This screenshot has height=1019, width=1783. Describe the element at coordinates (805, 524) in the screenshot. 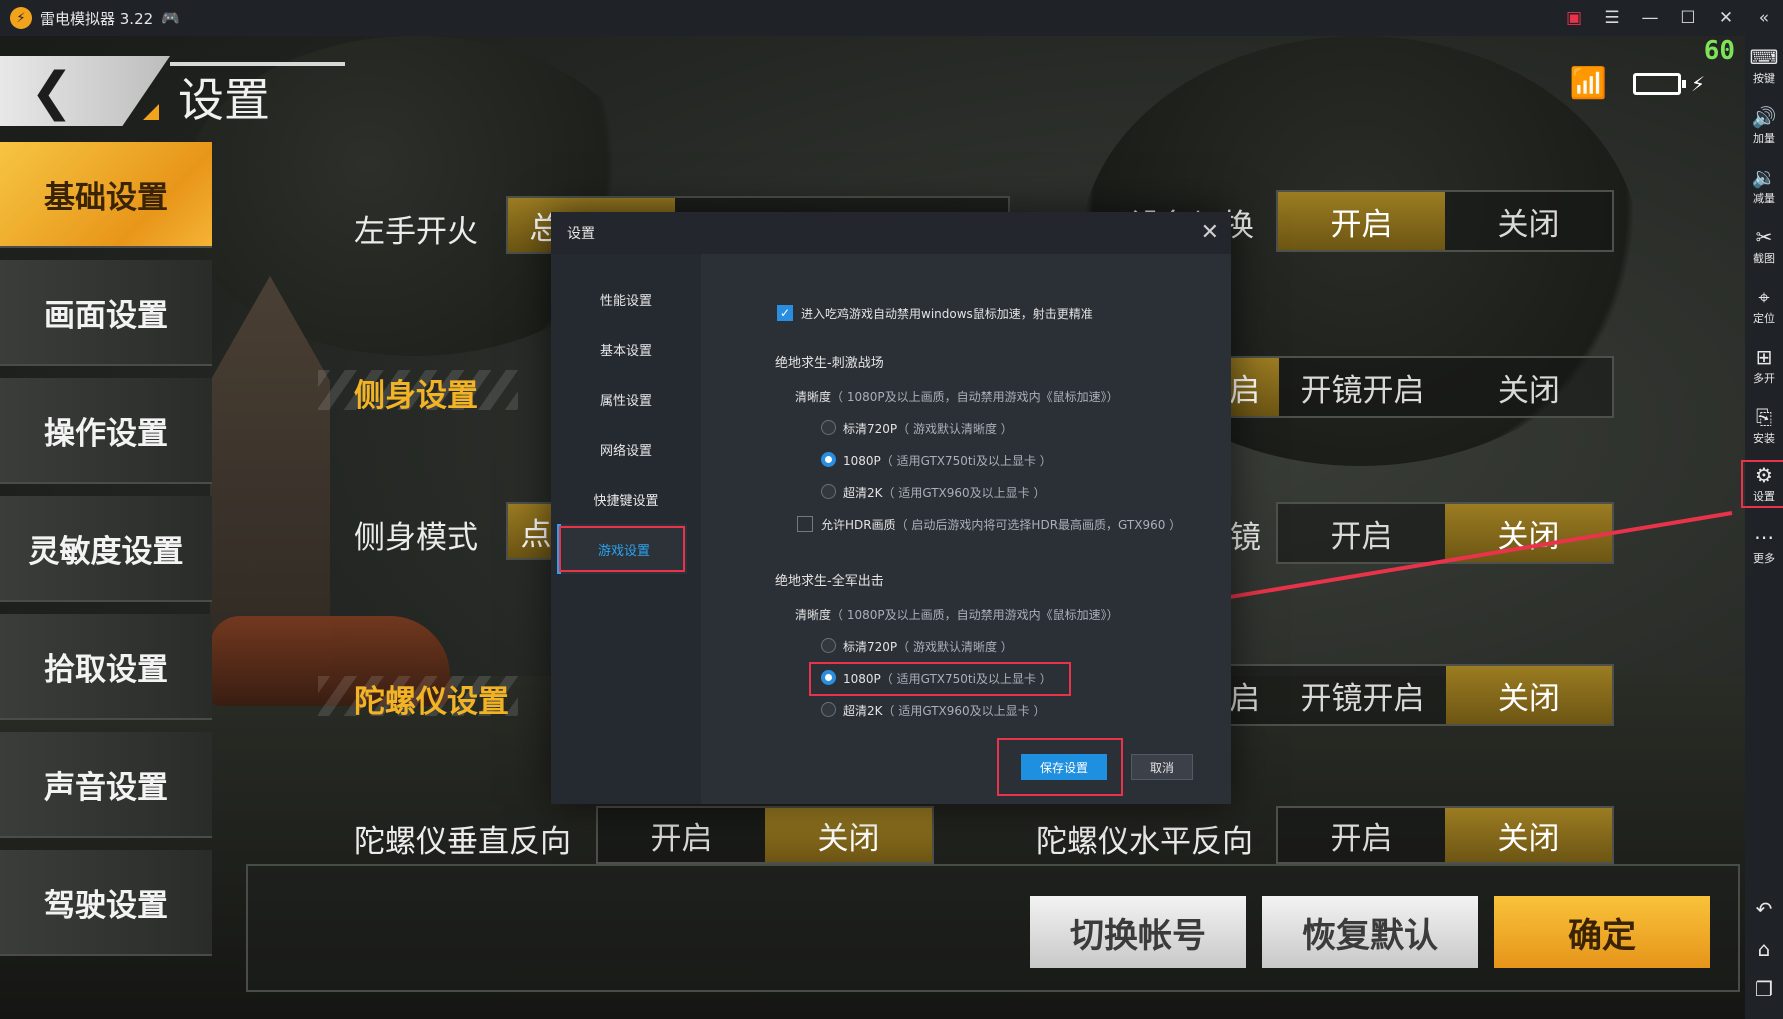

I see `hdr-checkbox` at that location.